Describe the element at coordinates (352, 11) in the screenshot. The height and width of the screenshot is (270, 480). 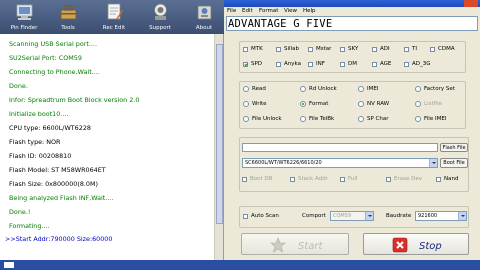
I see `notepad-menu-bar: File Edit Format View Help` at that location.